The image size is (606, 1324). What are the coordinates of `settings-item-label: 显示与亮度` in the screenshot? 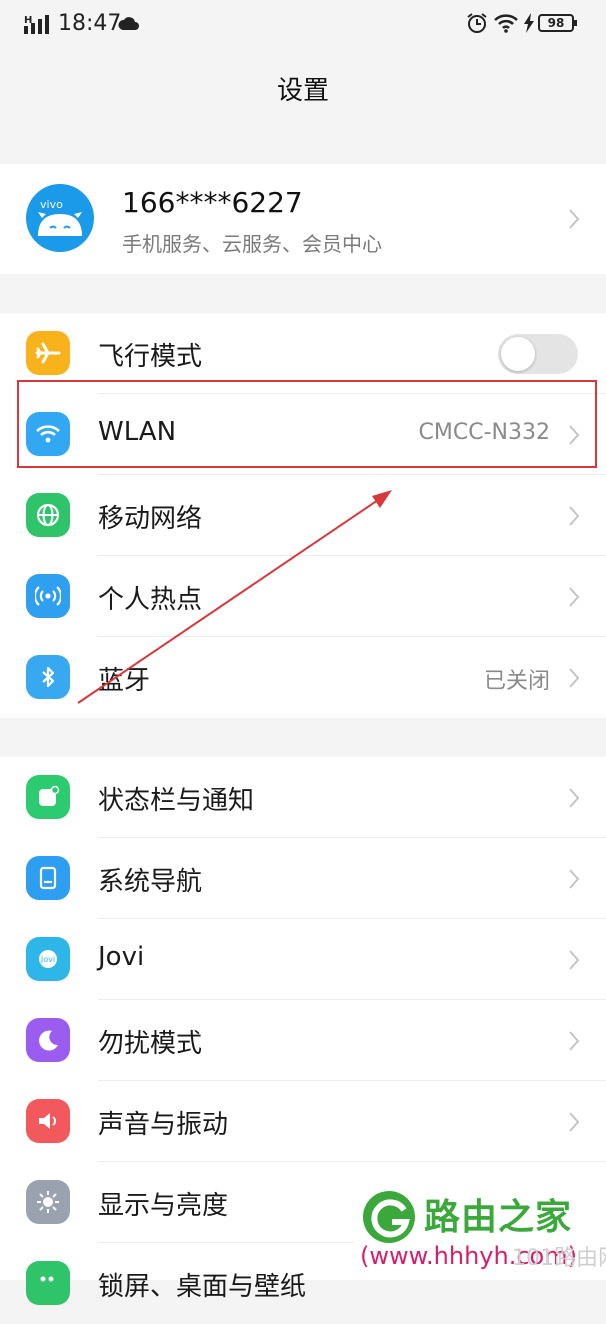 It's located at (163, 1206).